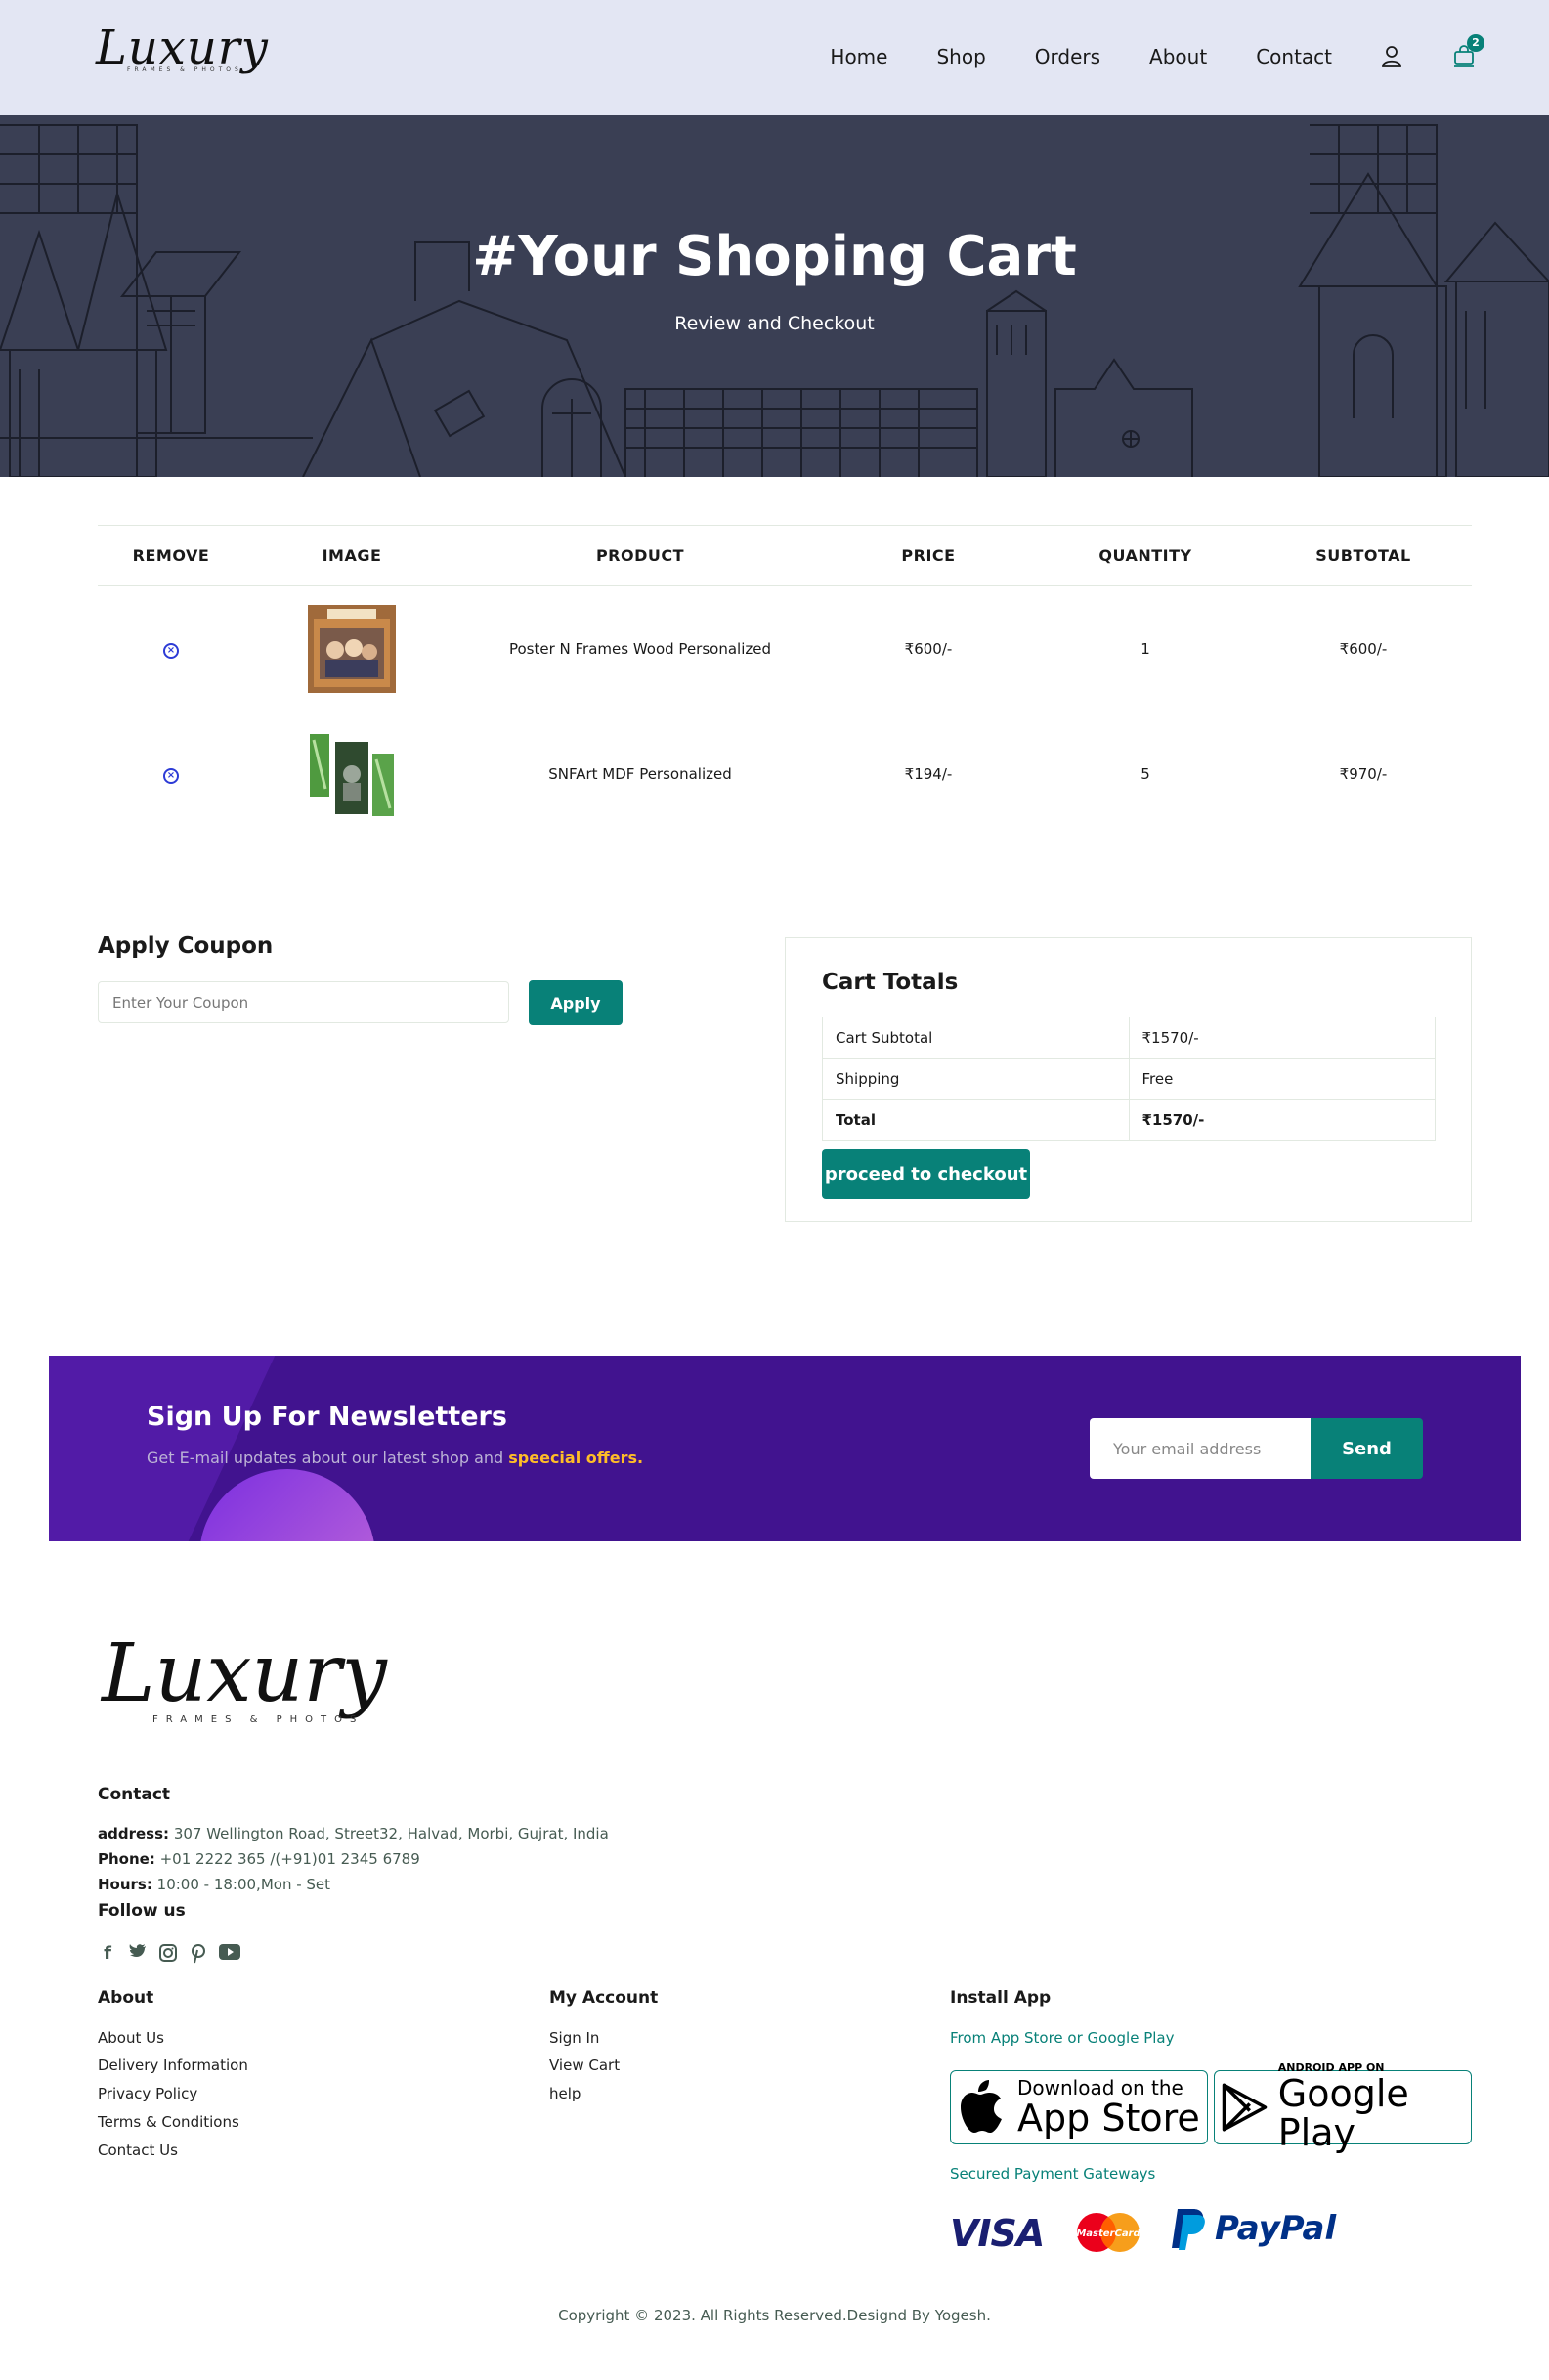  Describe the element at coordinates (229, 1954) in the screenshot. I see `youtube-icon` at that location.